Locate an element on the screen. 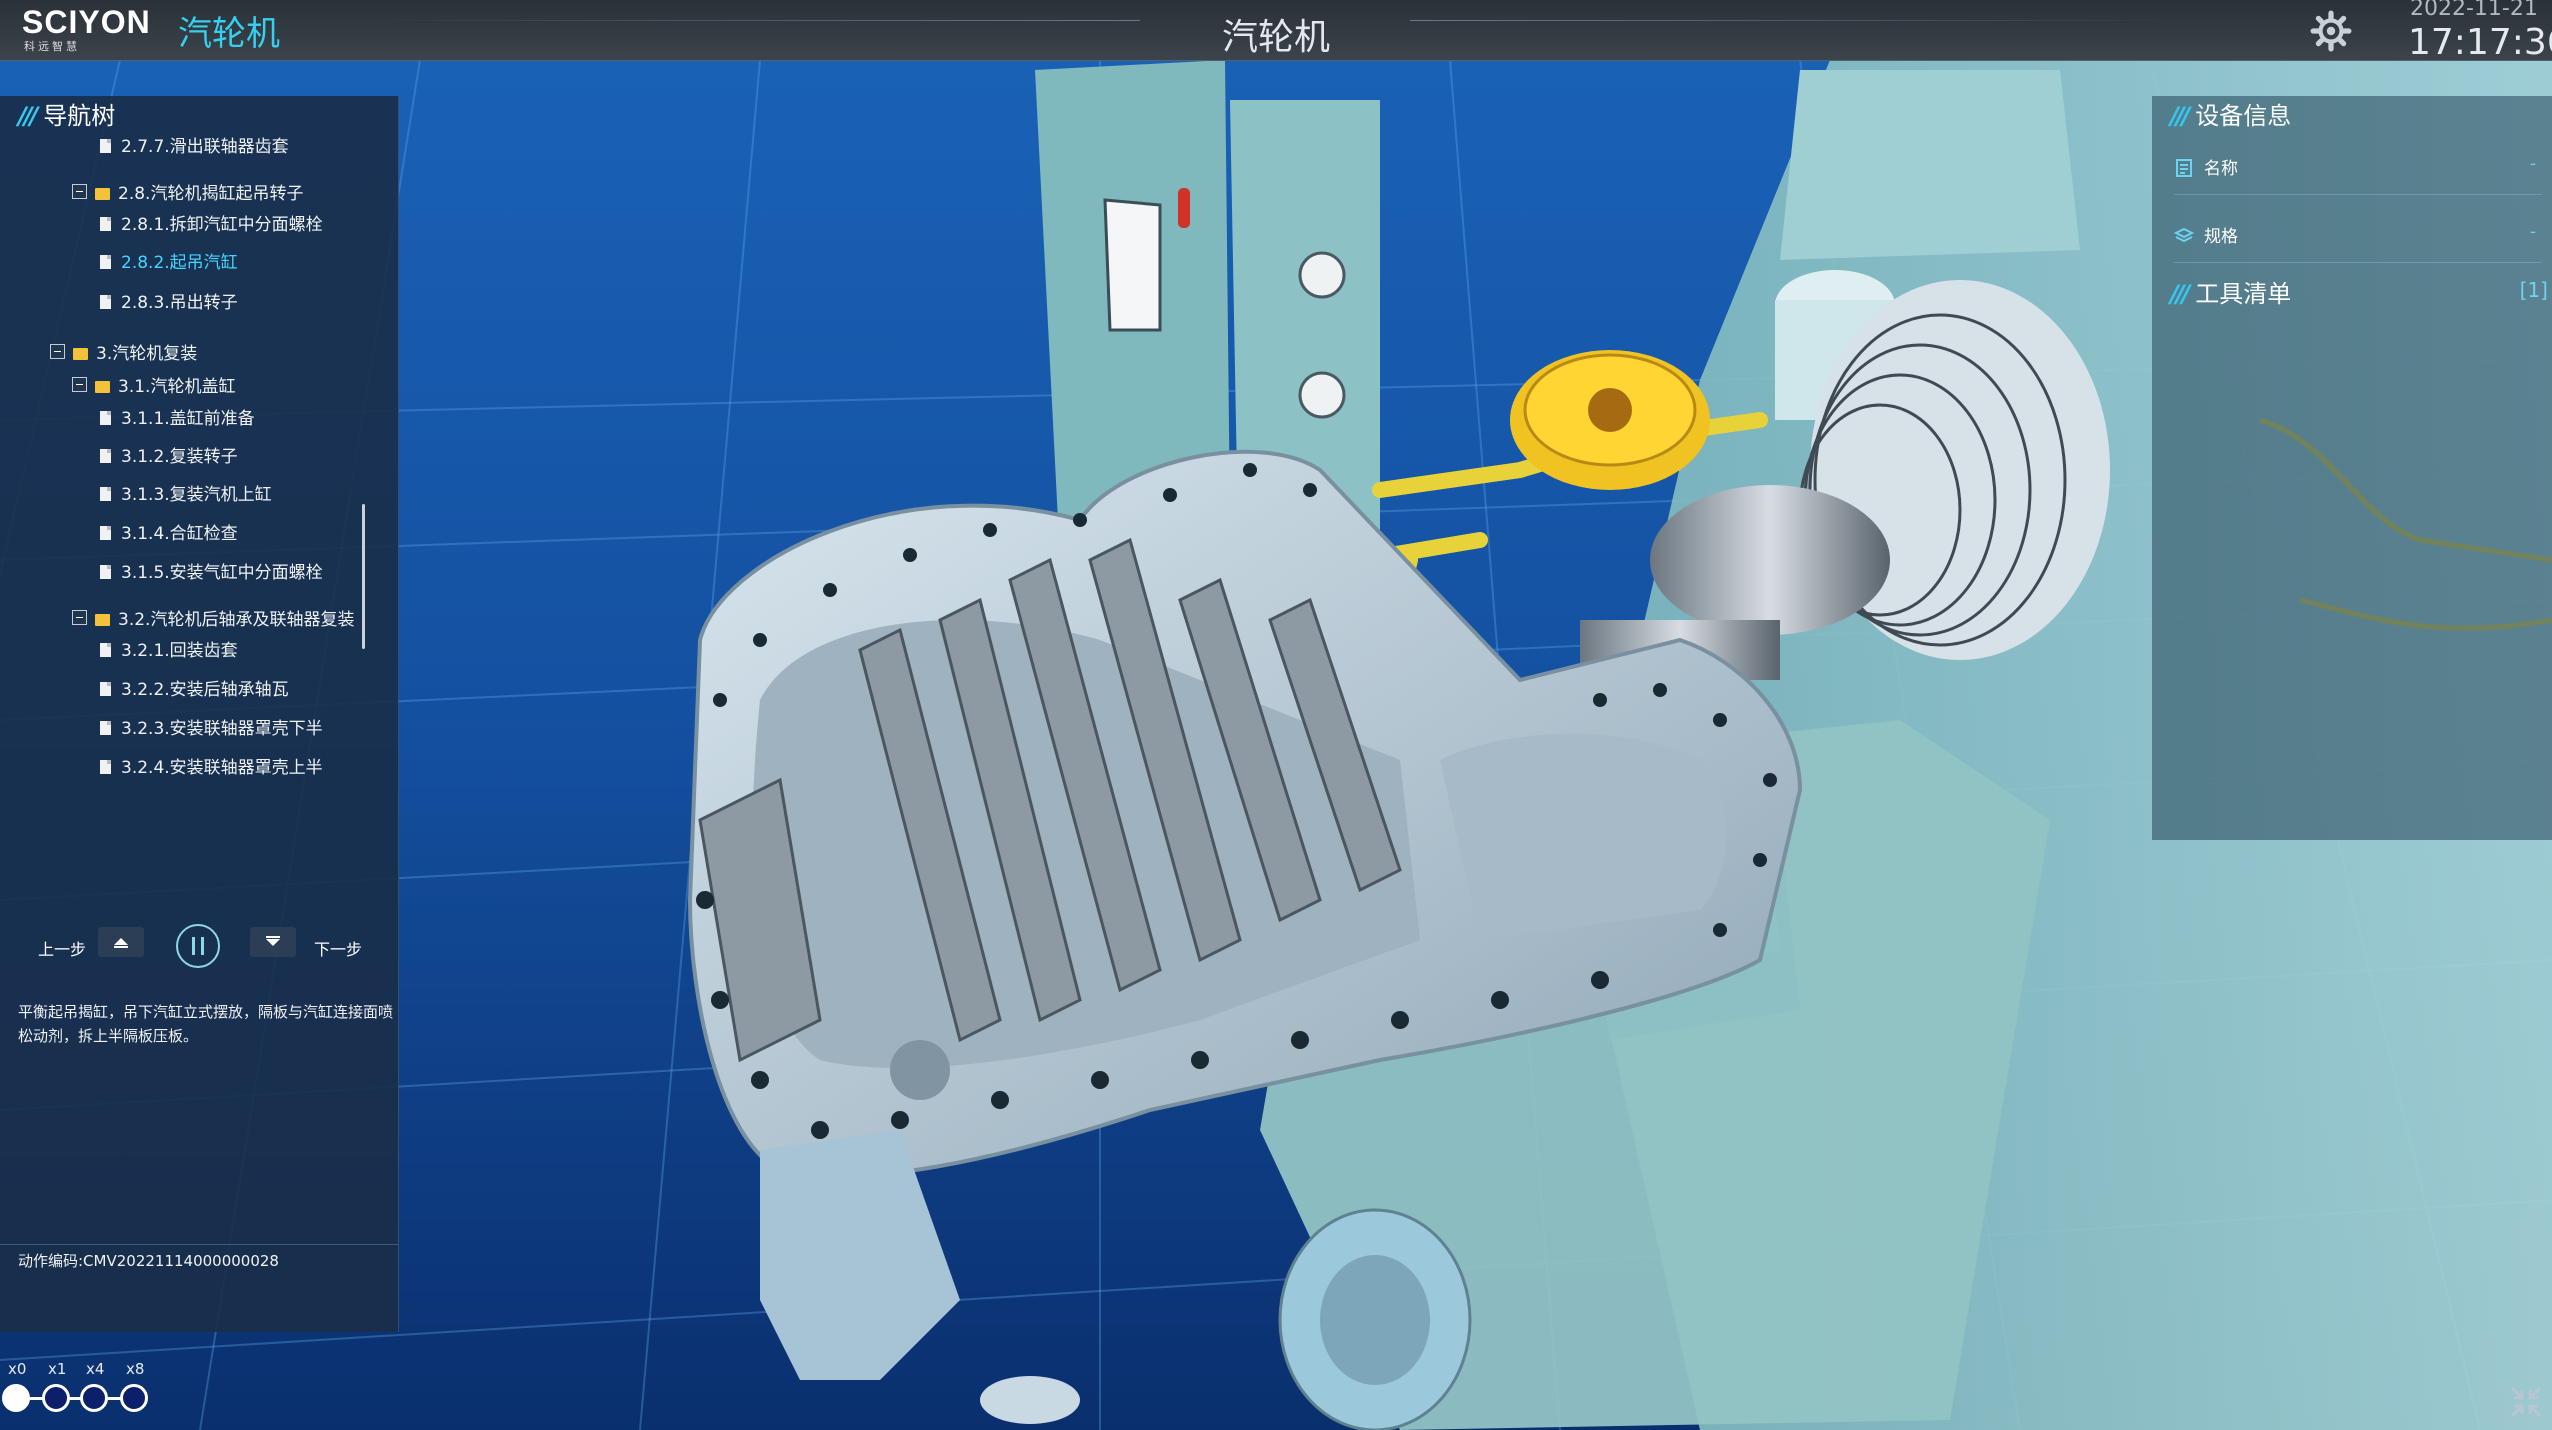 Image resolution: width=2552 pixels, height=1430 pixels. speed-option-x1 is located at coordinates (56, 1398).